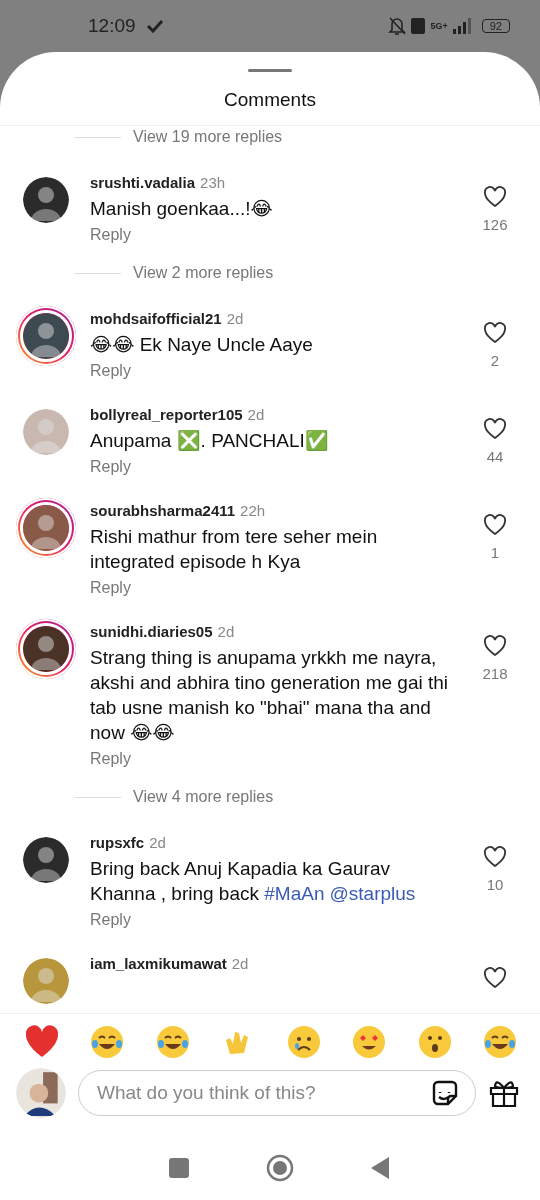 The image size is (540, 1200). I want to click on username: srushti.vadalia, so click(143, 182).